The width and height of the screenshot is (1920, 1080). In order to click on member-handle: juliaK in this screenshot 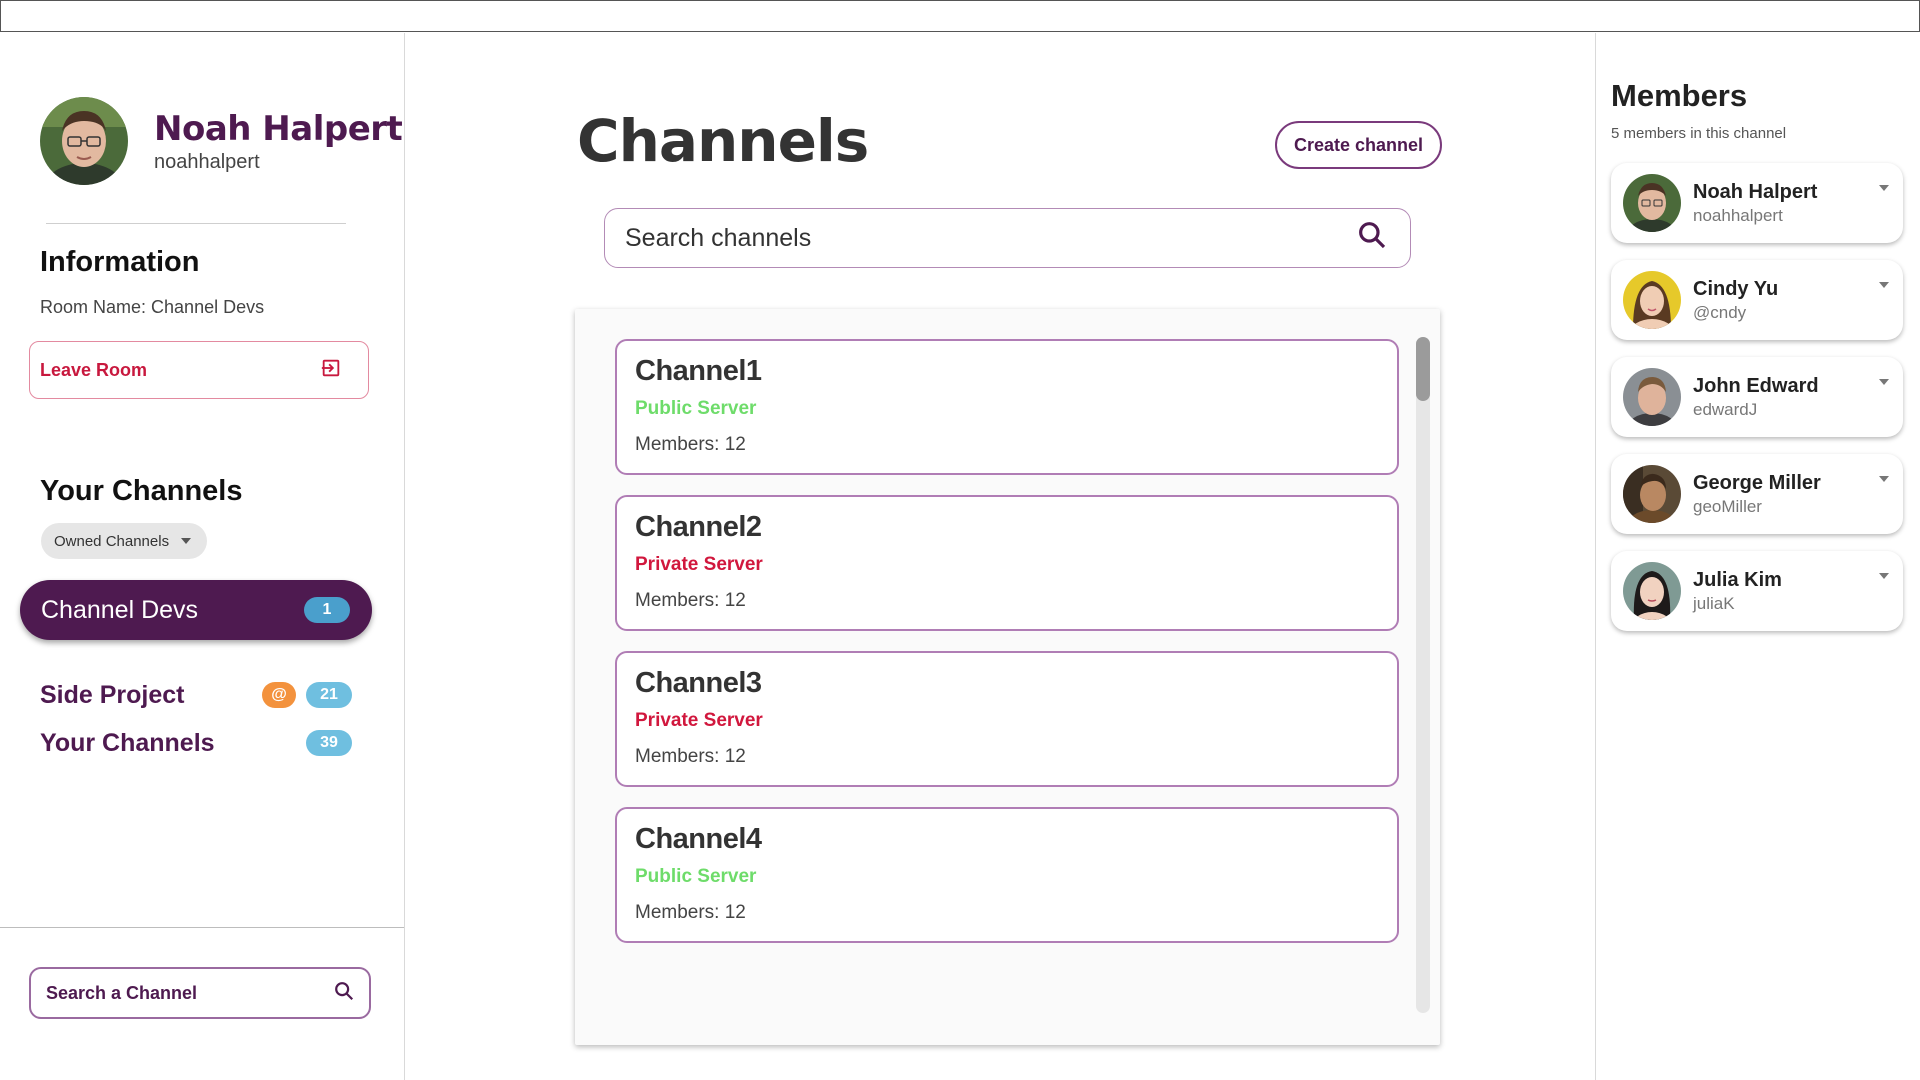, I will do `click(1714, 603)`.